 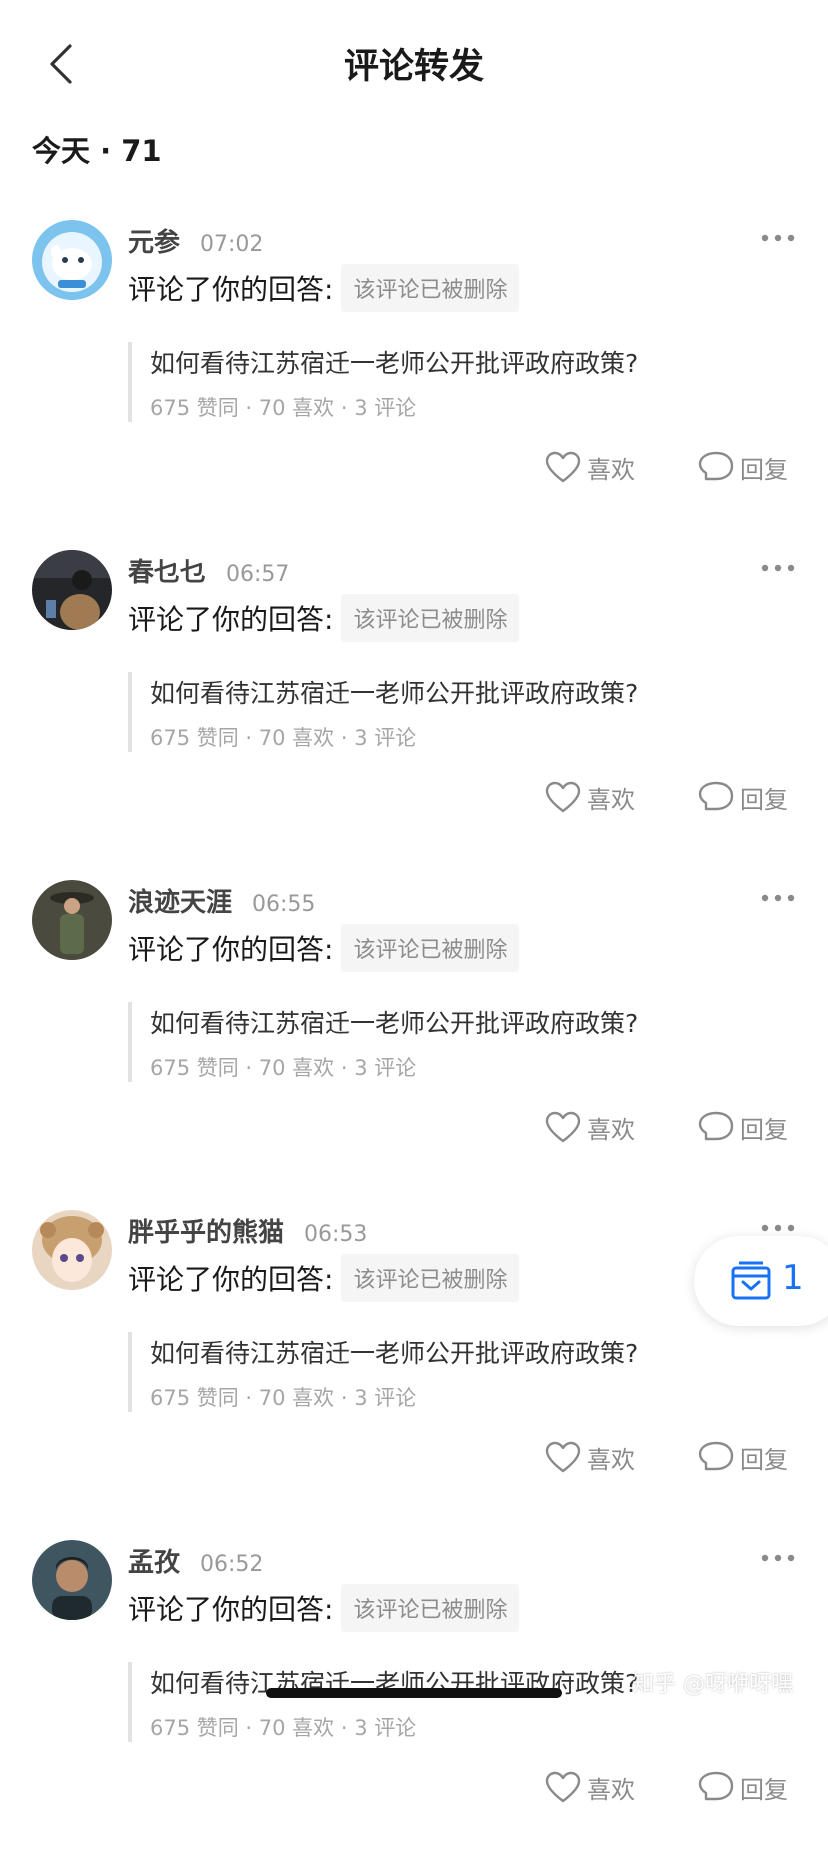 What do you see at coordinates (167, 570) in the screenshot?
I see `username: 春乜乜` at bounding box center [167, 570].